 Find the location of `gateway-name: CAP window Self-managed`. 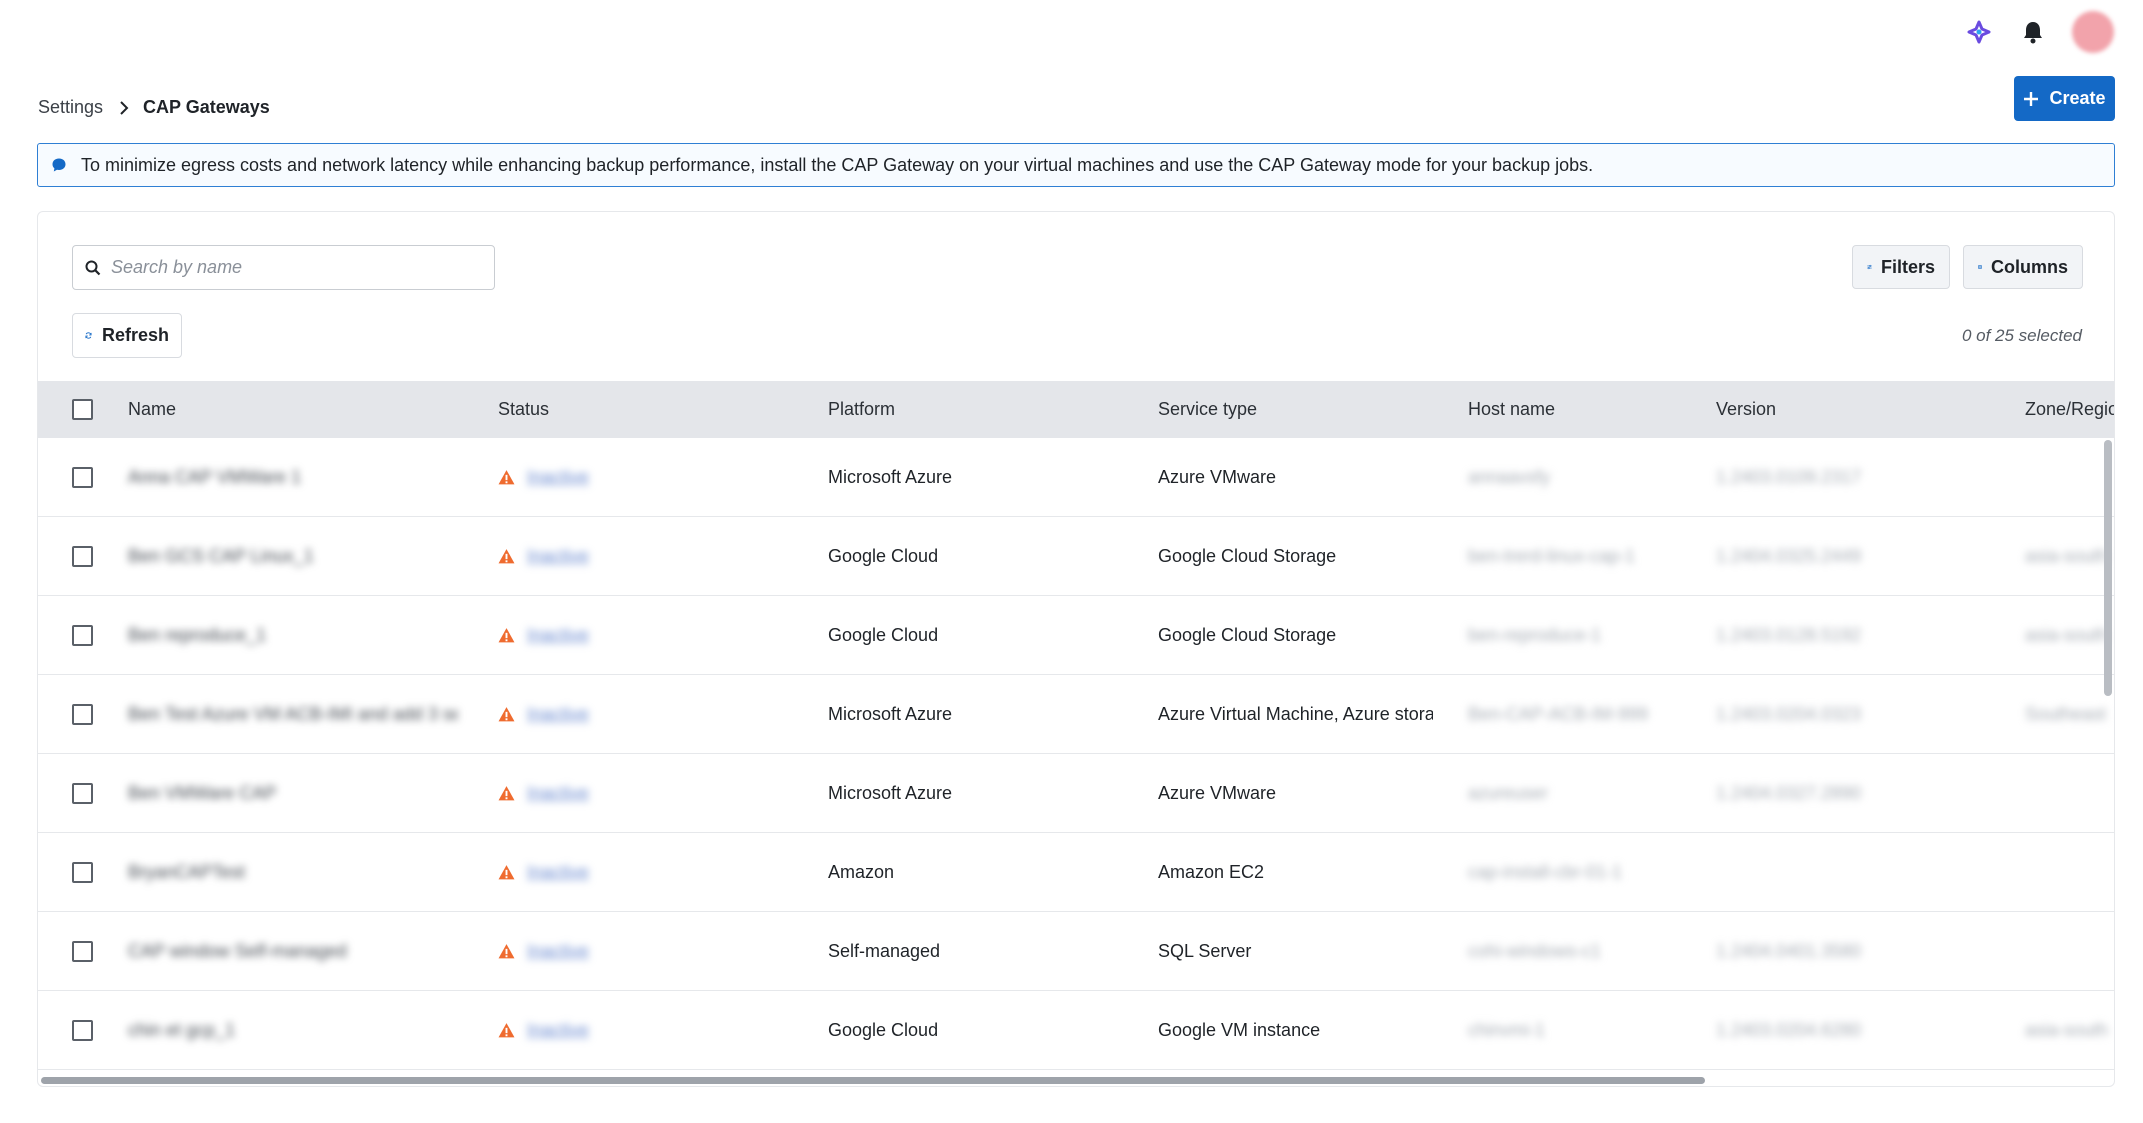

gateway-name: CAP window Self-managed is located at coordinates (293, 951).